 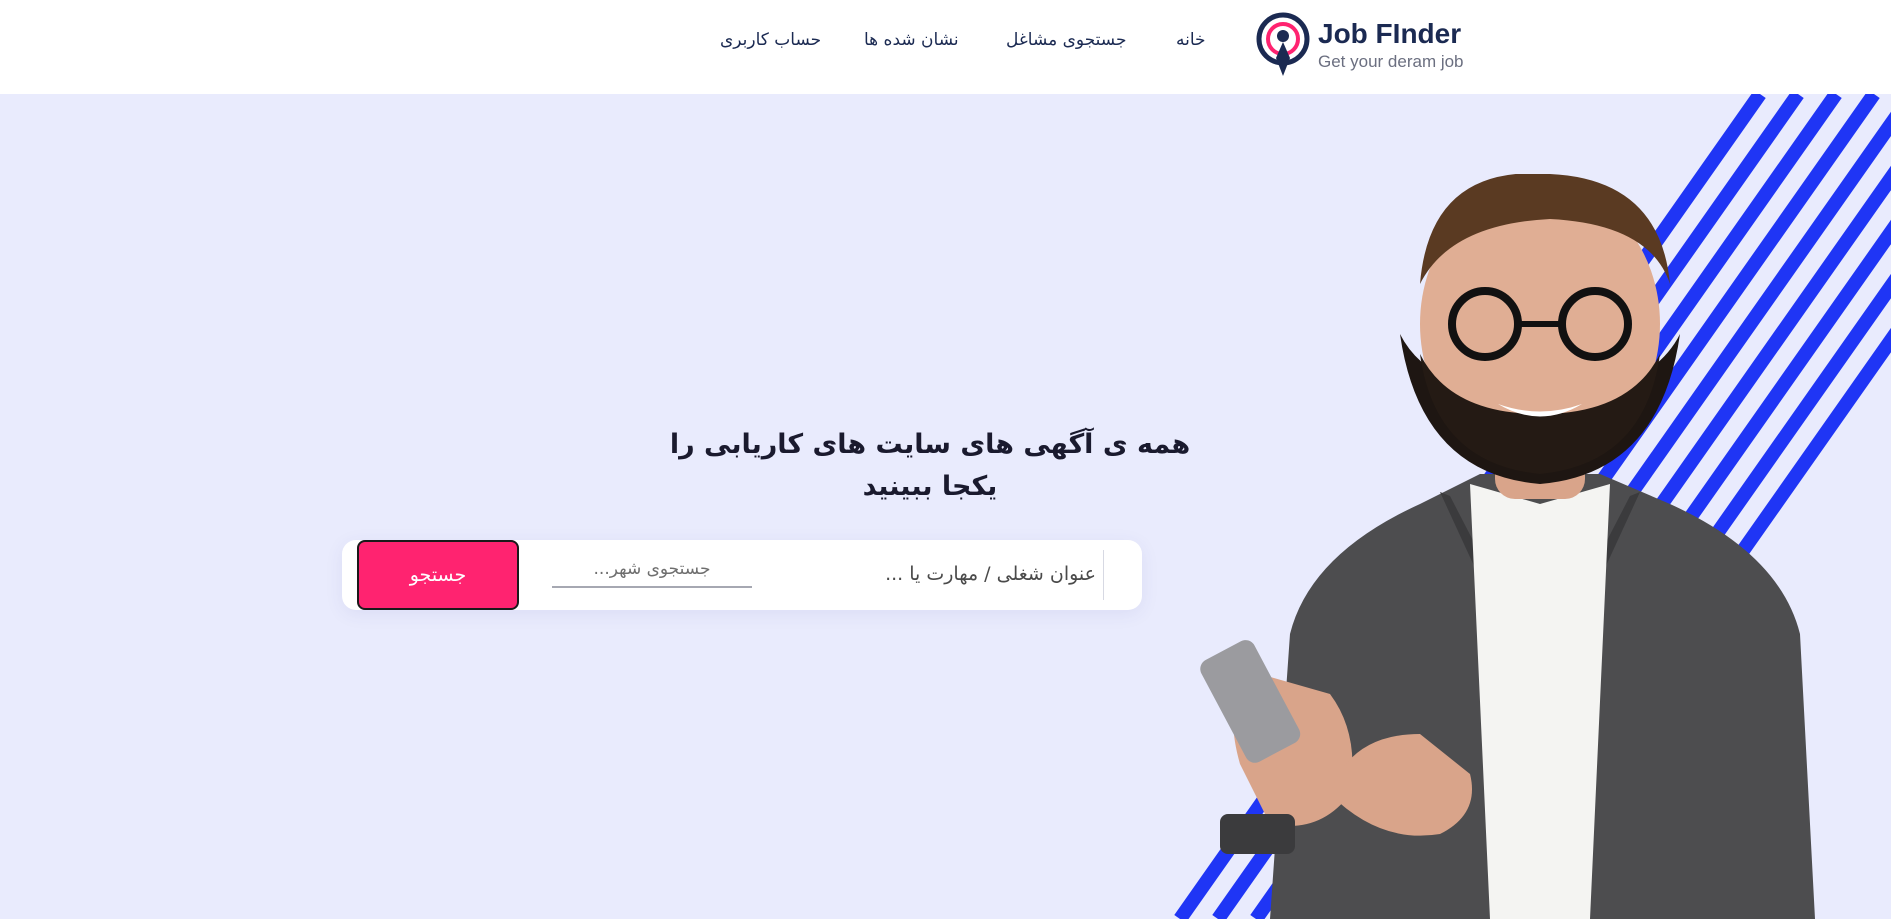 I want to click on logo: Job FInder Get your deram job, so click(x=1361, y=46).